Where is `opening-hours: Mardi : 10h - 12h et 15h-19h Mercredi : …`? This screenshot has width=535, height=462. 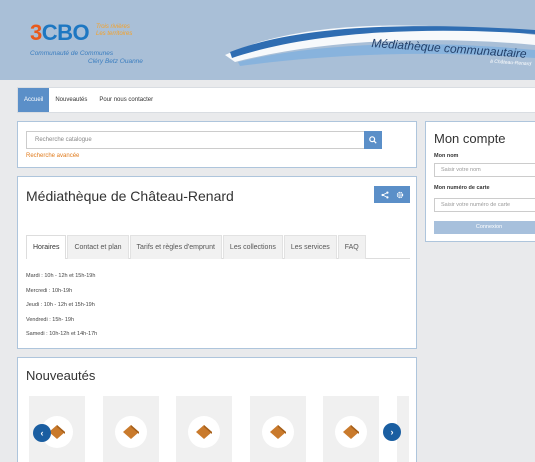
opening-hours: Mardi : 10h - 12h et 15h-19h Mercredi : … is located at coordinates (61, 305).